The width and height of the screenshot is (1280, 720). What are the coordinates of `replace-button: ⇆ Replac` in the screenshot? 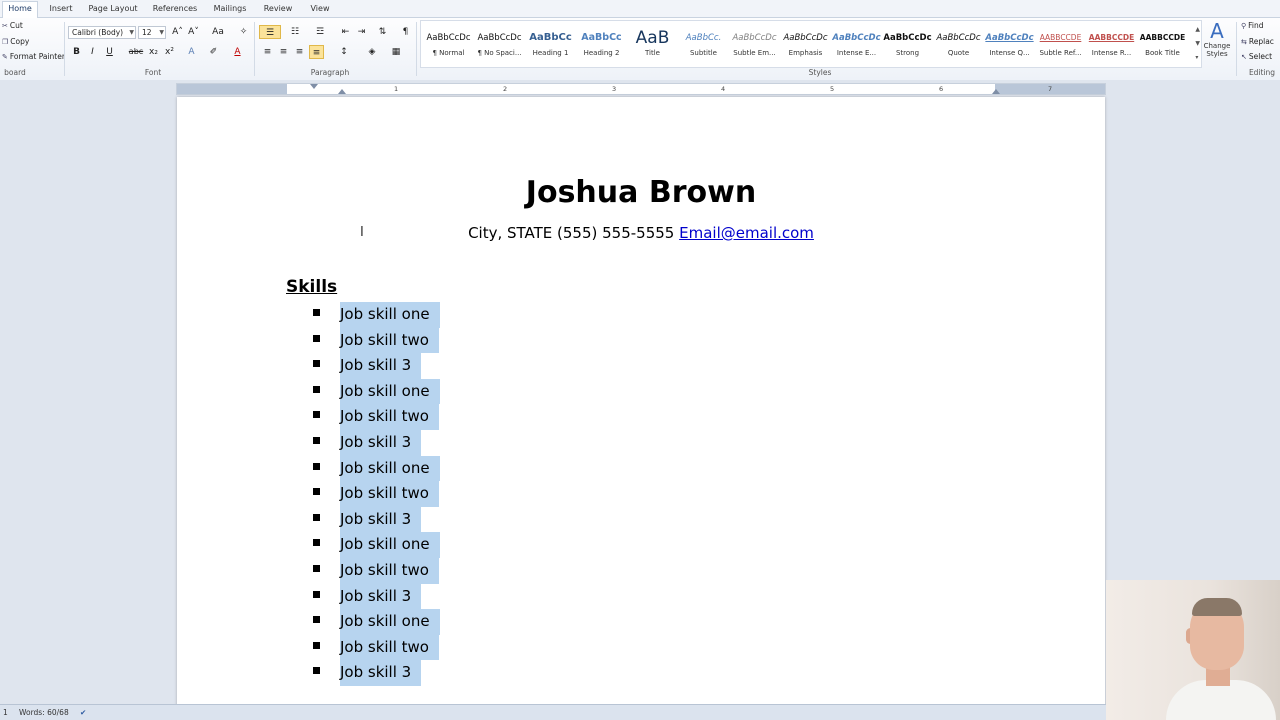 It's located at (1257, 42).